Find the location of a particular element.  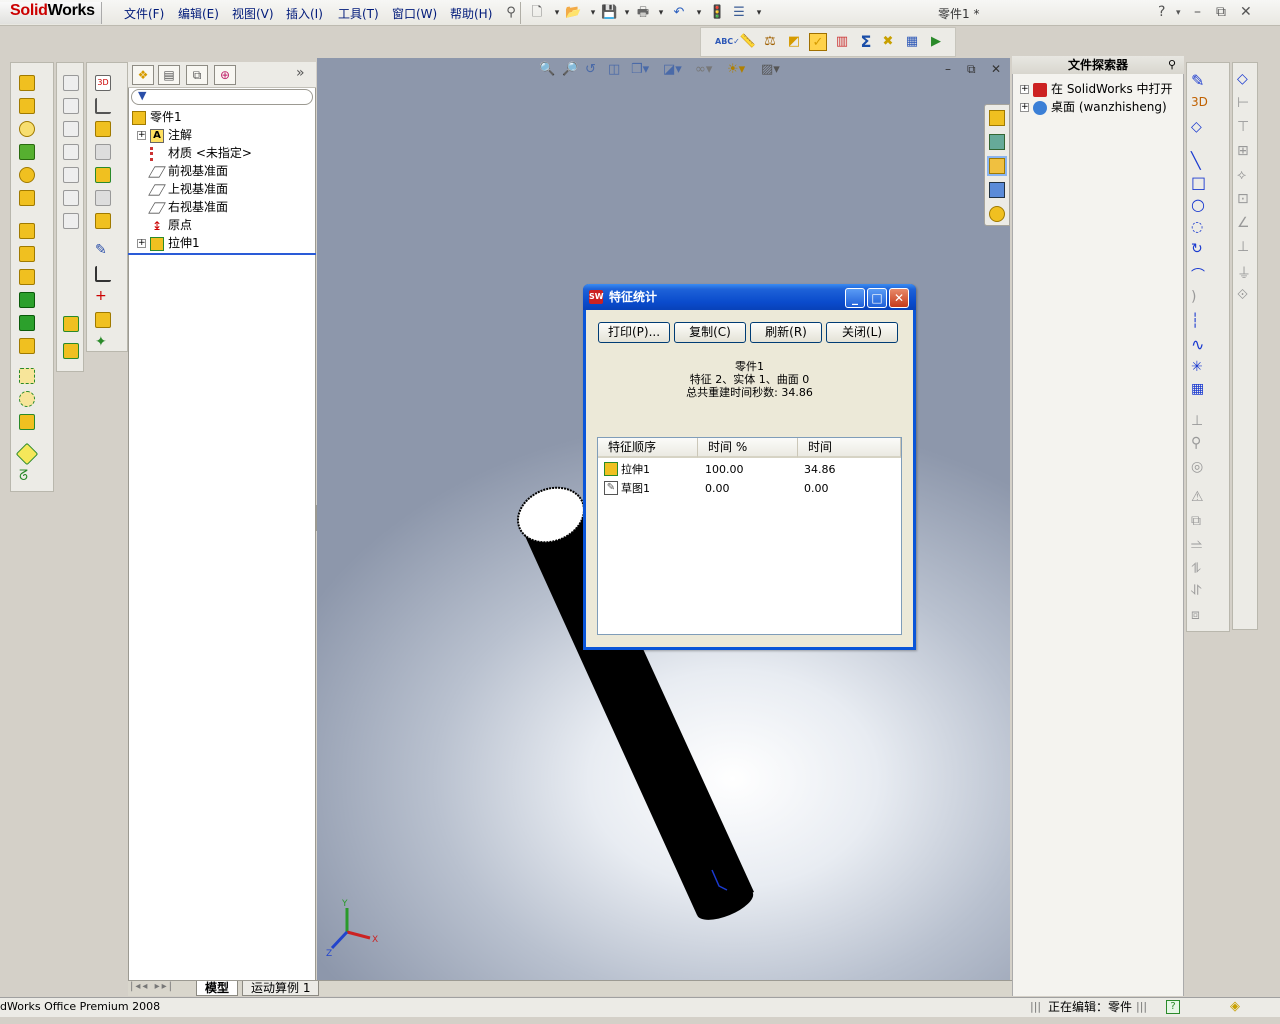

angle-icon is located at coordinates (103, 274).